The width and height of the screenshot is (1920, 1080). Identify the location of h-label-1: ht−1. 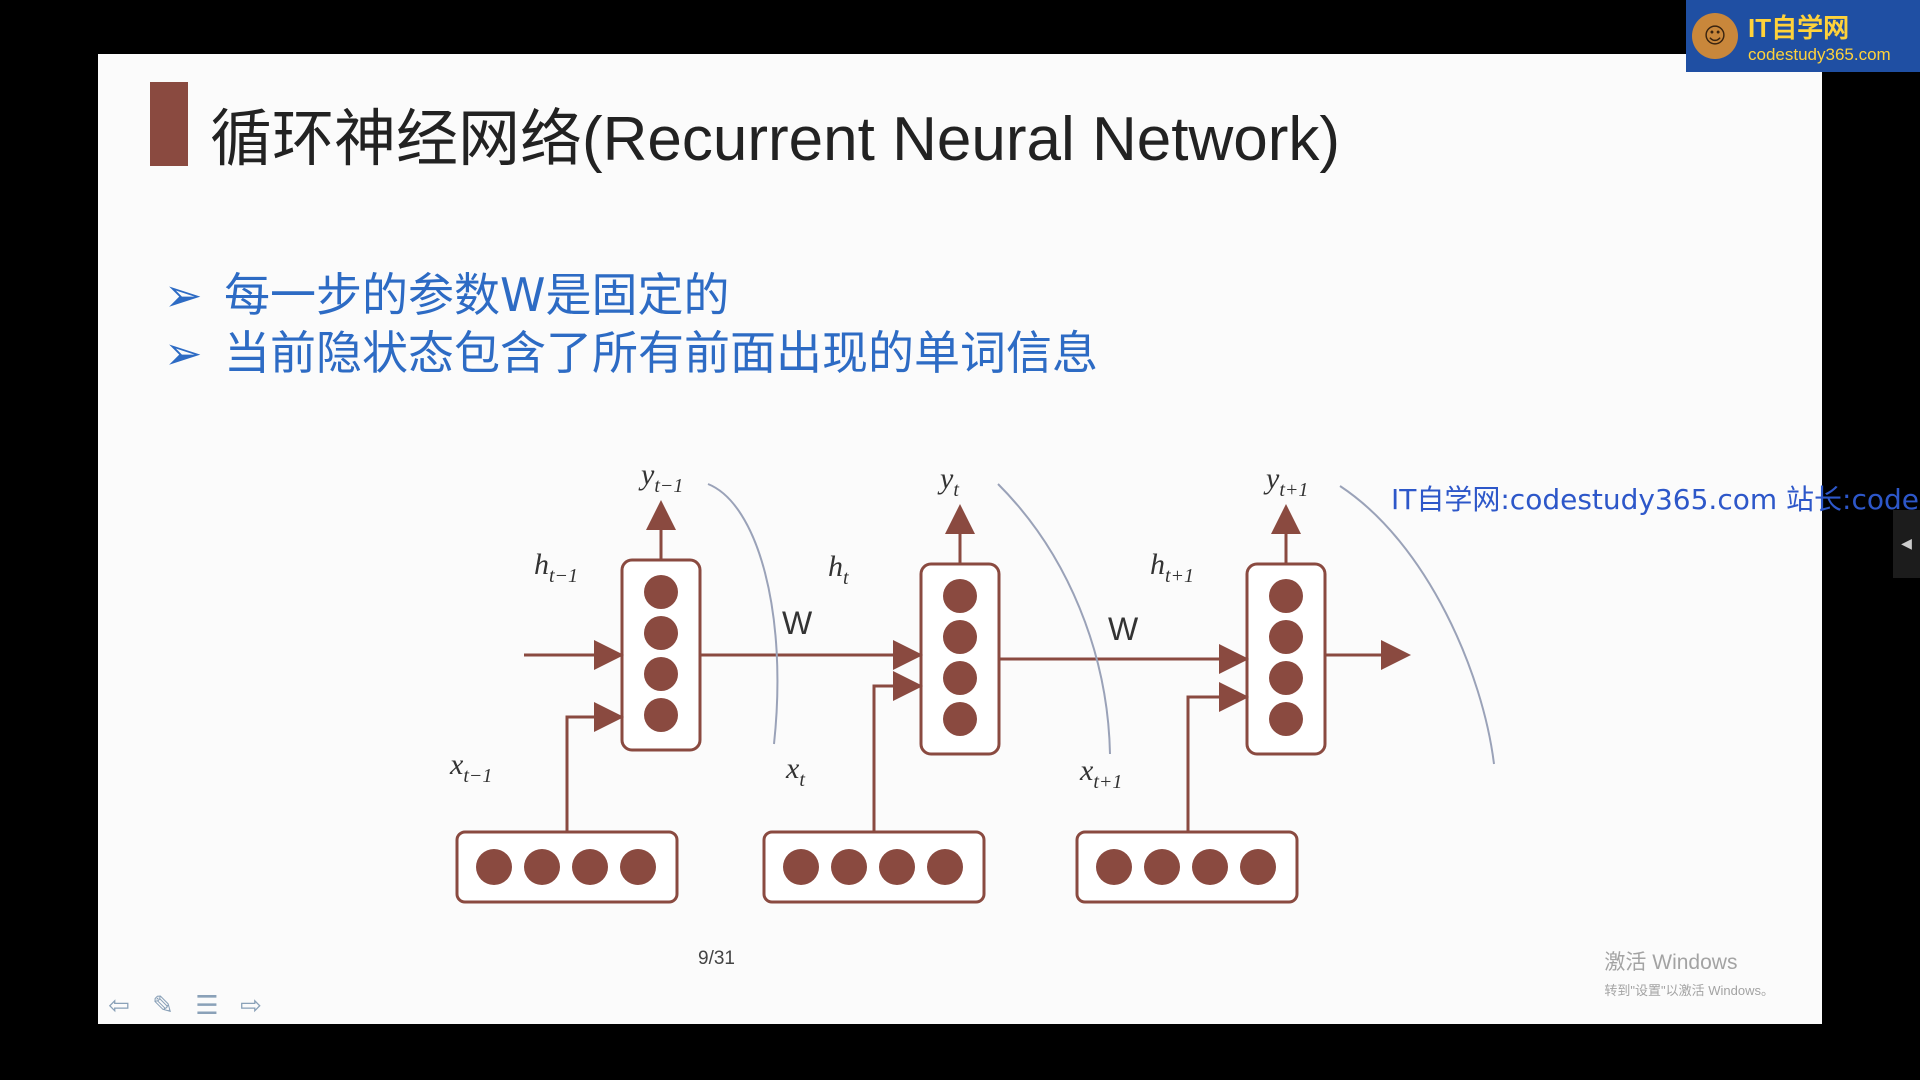
(556, 567).